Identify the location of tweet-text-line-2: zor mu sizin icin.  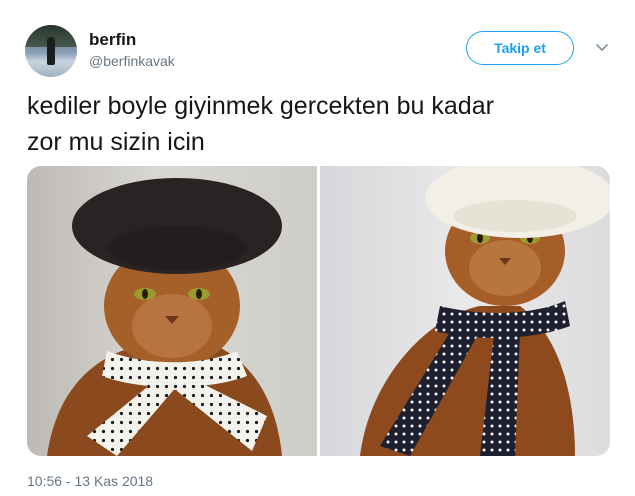
(116, 142).